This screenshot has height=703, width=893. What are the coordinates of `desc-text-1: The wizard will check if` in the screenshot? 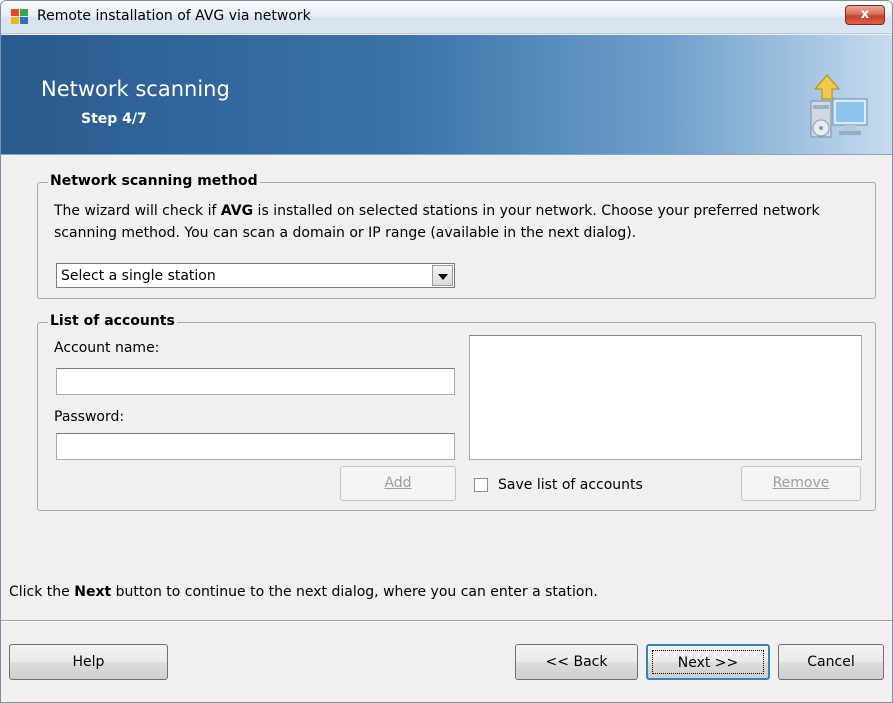 It's located at (137, 211).